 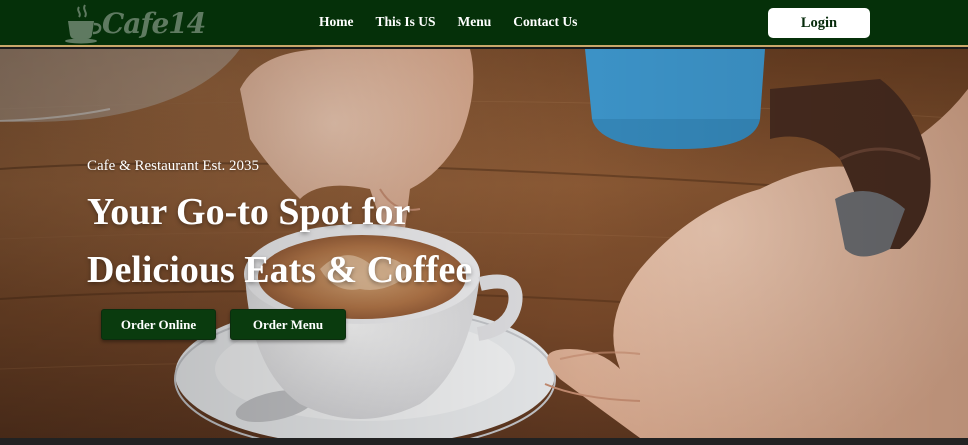 What do you see at coordinates (223, 324) in the screenshot?
I see `hero-cta-group: Order Online Order Menu` at bounding box center [223, 324].